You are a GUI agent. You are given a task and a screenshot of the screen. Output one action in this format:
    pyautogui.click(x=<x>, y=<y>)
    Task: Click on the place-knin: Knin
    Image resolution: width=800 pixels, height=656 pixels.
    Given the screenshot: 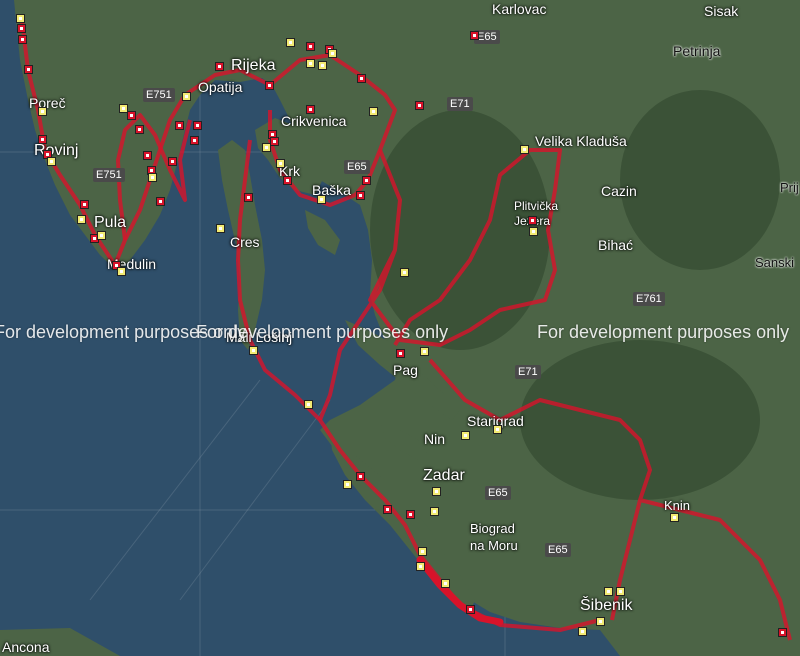 What is the action you would take?
    pyautogui.click(x=677, y=505)
    